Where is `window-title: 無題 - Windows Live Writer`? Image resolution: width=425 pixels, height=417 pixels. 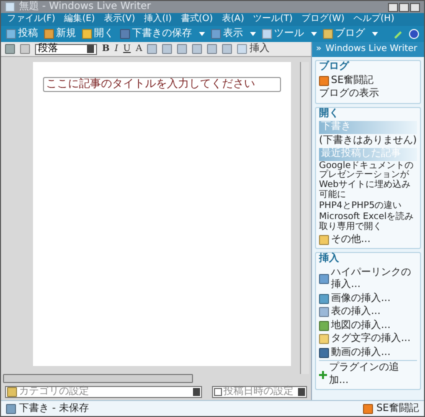
window-title: 無題 - Windows Live Writer is located at coordinates (85, 7).